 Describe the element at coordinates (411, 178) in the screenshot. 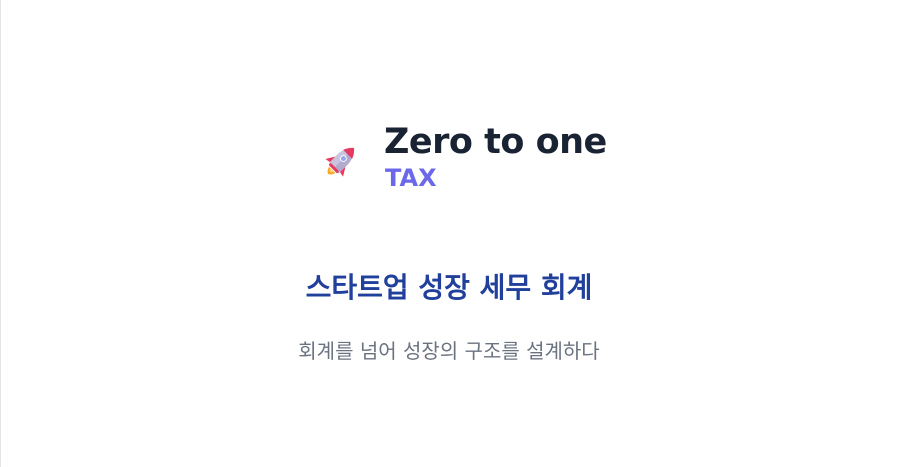

I see `brand-tax-label: TAX` at that location.